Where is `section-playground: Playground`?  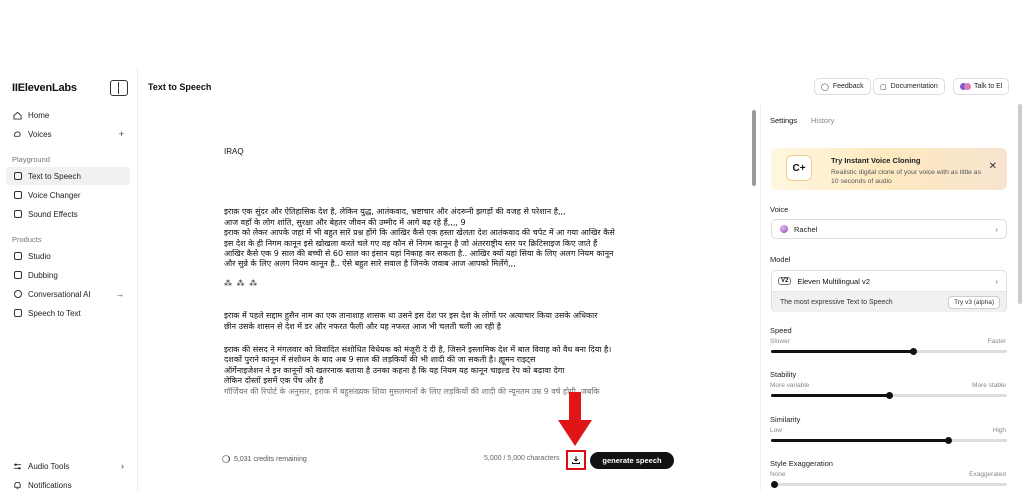 section-playground: Playground is located at coordinates (31, 159).